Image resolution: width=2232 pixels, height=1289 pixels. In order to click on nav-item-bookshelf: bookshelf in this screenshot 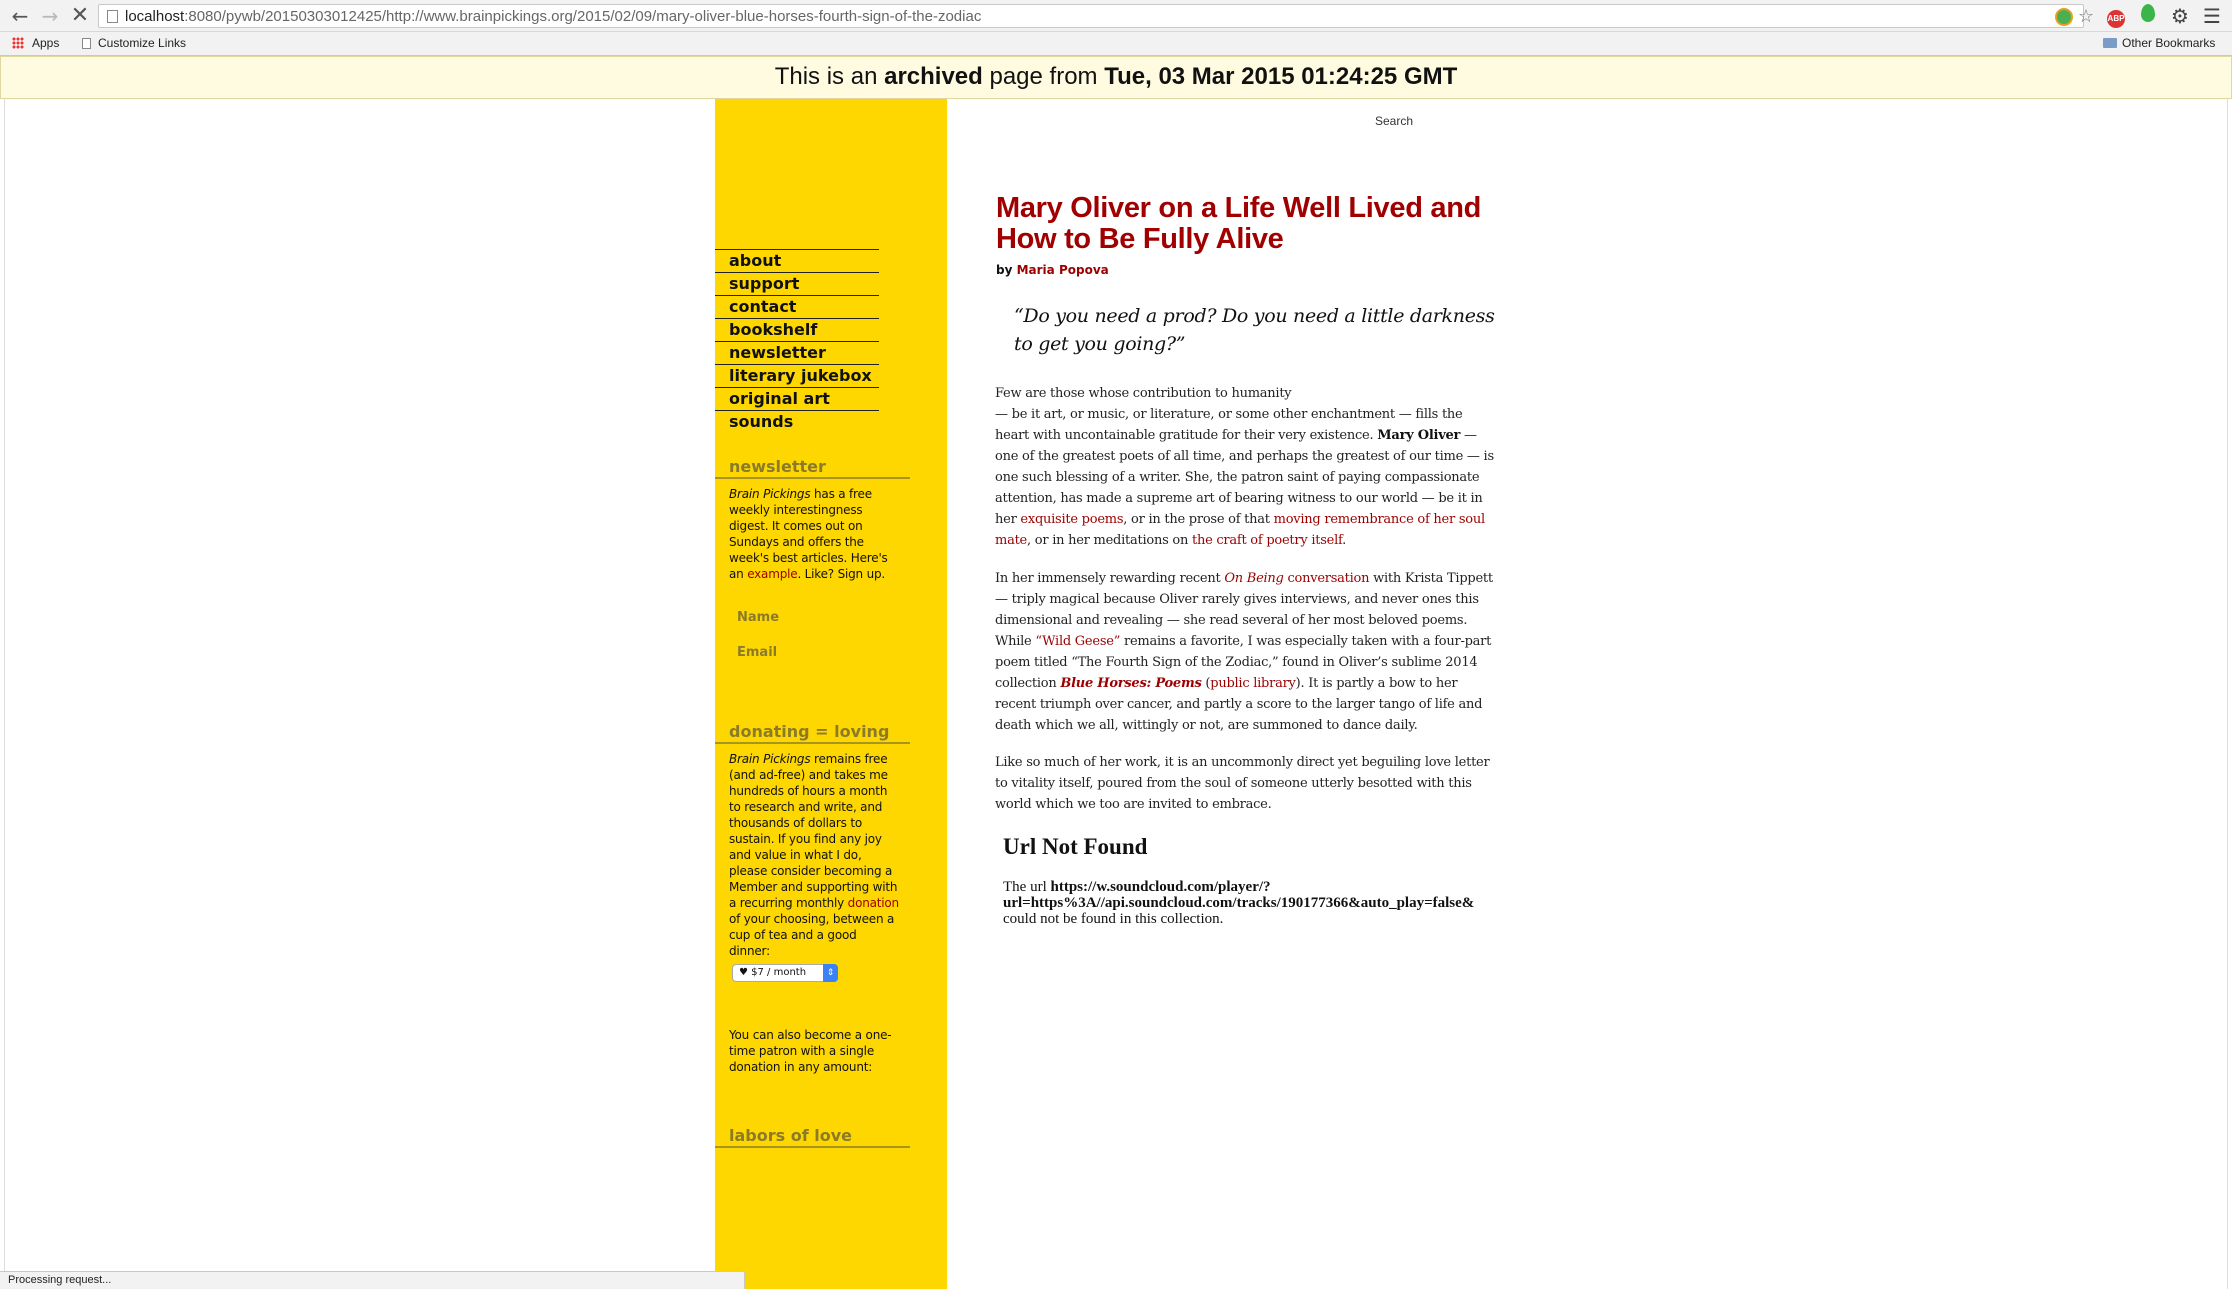, I will do `click(797, 329)`.